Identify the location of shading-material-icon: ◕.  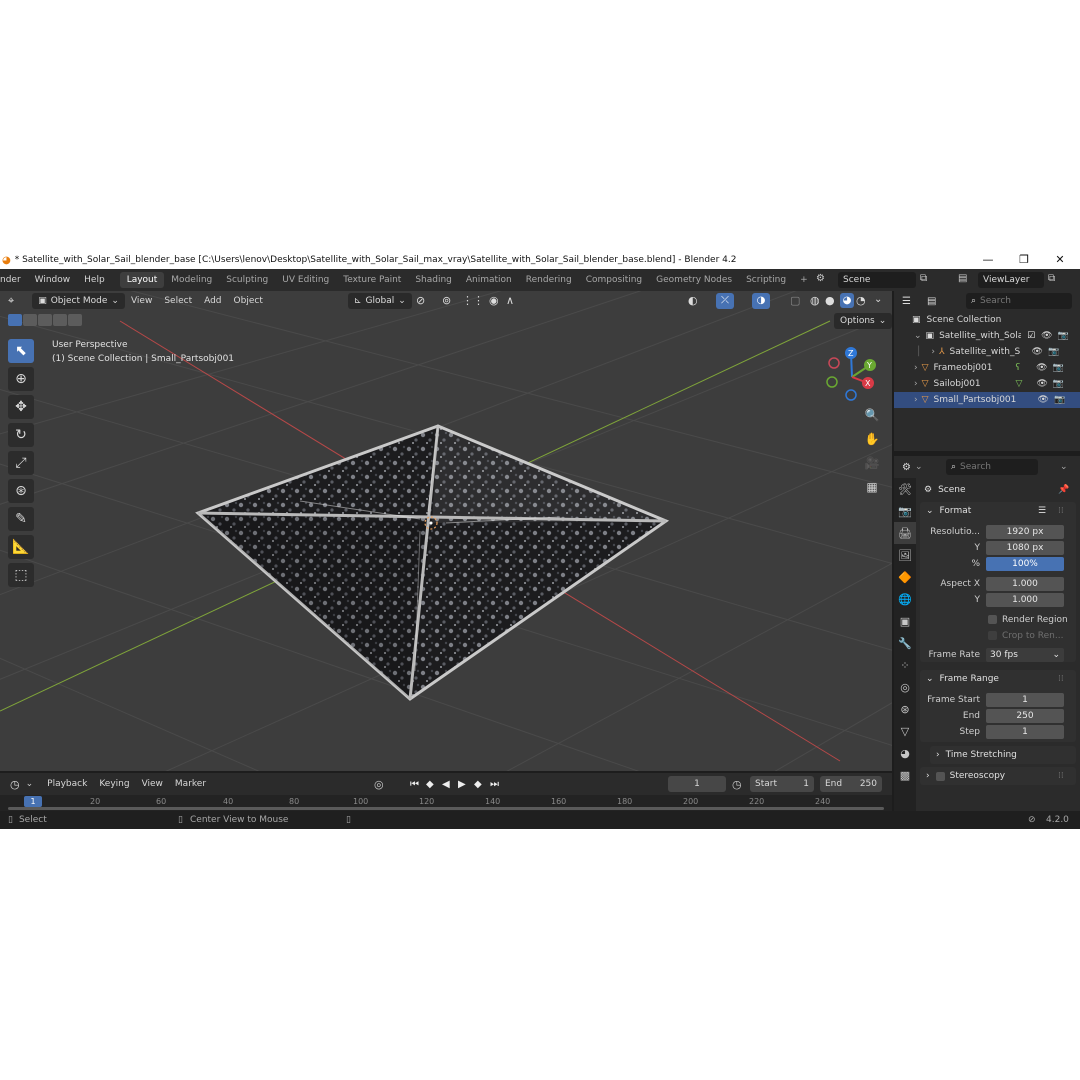
(847, 300).